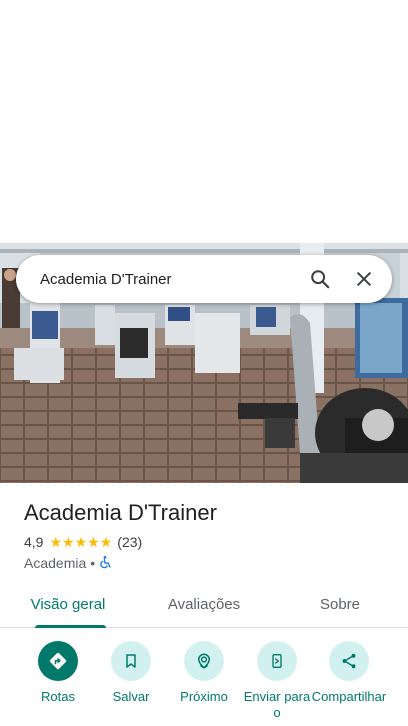  Describe the element at coordinates (157, 279) in the screenshot. I see `search-input: Academia D'Trainer` at that location.